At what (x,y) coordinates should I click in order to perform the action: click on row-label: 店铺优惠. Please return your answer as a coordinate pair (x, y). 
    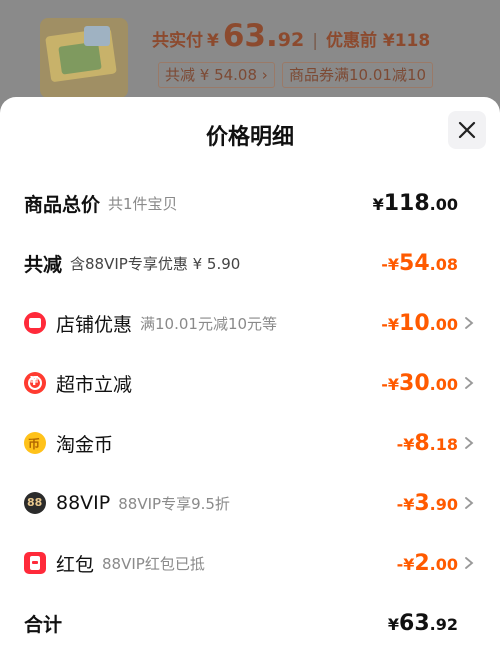
    Looking at the image, I should click on (94, 324).